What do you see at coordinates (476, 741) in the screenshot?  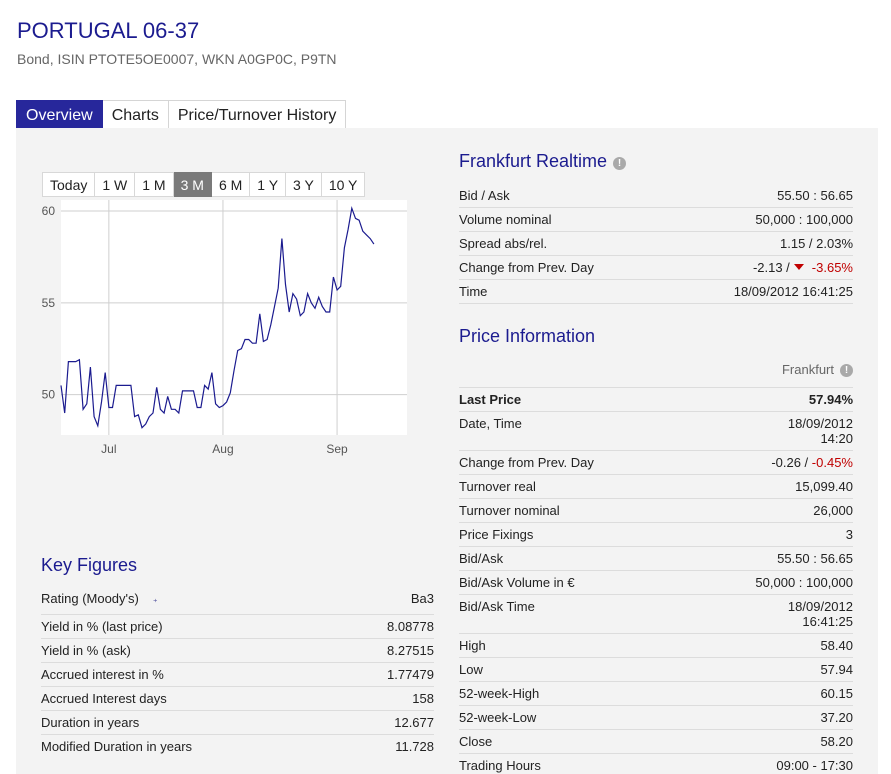 I see `row-label: Close` at bounding box center [476, 741].